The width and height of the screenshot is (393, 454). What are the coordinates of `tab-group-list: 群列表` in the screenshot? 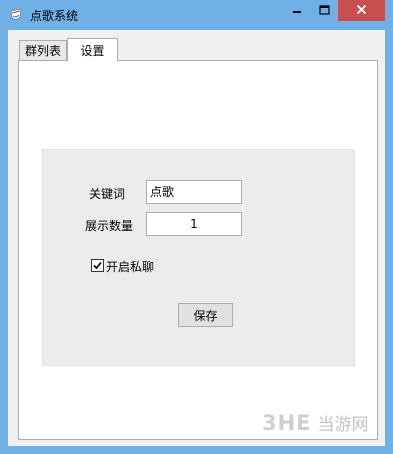 It's located at (43, 50).